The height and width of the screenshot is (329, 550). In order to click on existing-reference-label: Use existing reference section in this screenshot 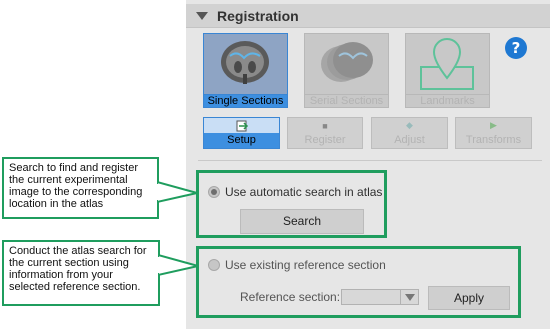, I will do `click(305, 265)`.